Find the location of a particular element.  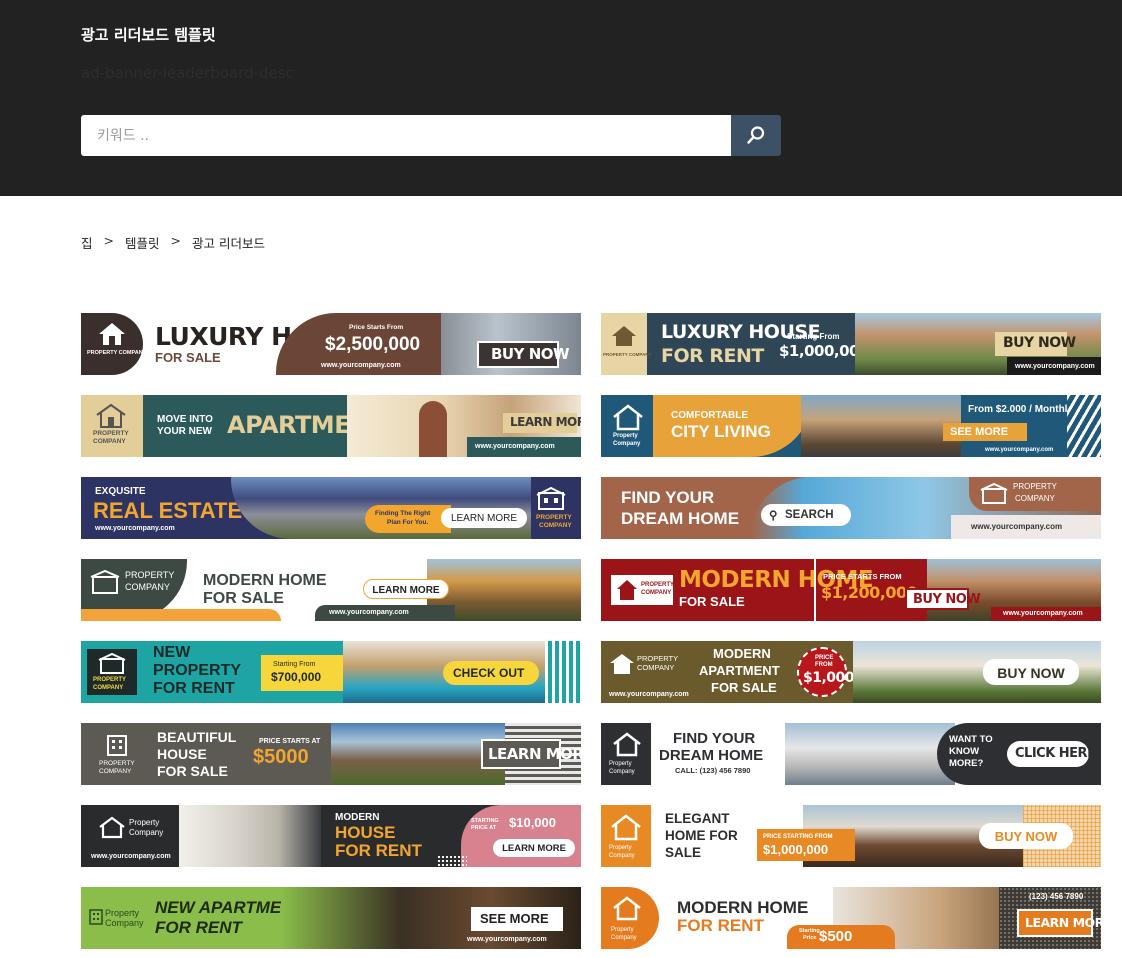

person-figure is located at coordinates (433, 429).